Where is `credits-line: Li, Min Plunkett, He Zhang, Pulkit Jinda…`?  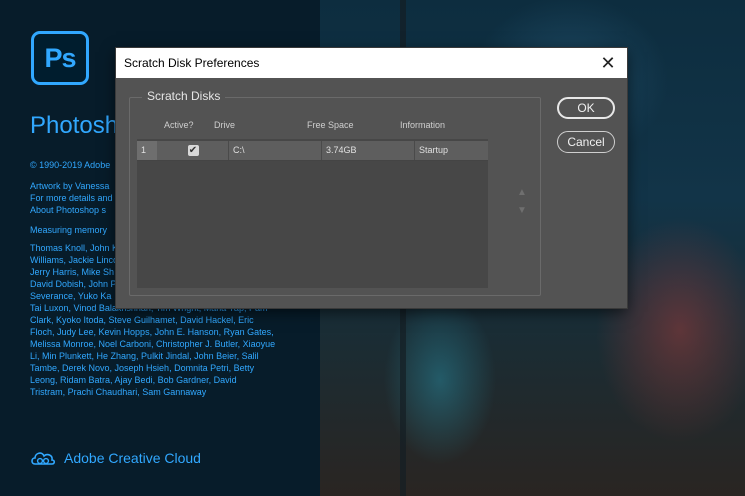 credits-line: Li, Min Plunkett, He Zhang, Pulkit Jinda… is located at coordinates (144, 356).